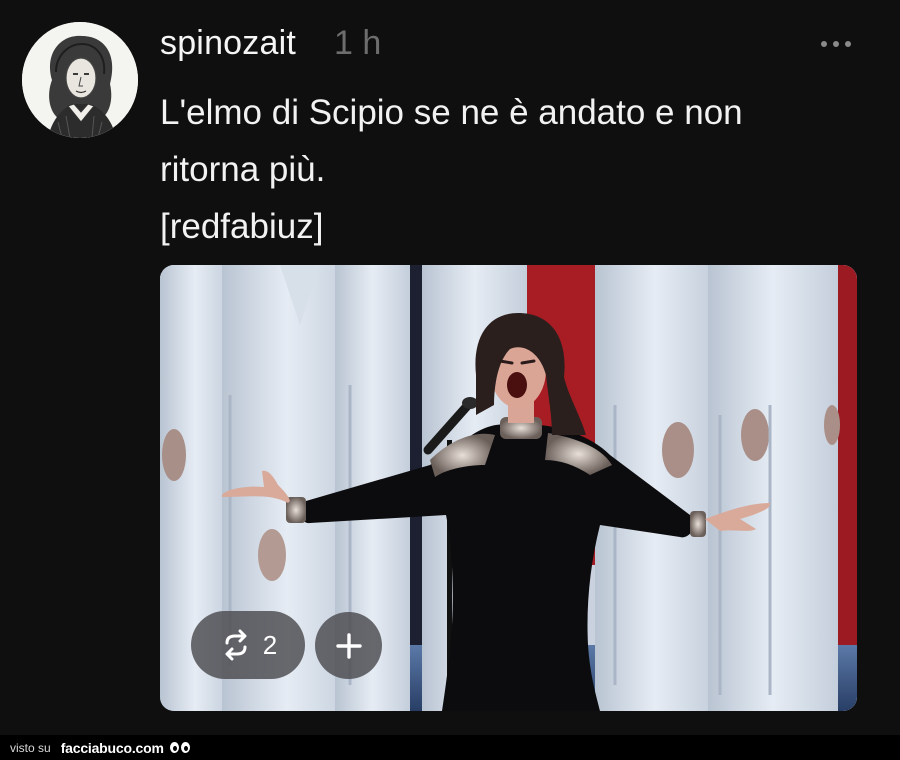  Describe the element at coordinates (243, 169) in the screenshot. I see `post-text-line: ritorna più.` at that location.